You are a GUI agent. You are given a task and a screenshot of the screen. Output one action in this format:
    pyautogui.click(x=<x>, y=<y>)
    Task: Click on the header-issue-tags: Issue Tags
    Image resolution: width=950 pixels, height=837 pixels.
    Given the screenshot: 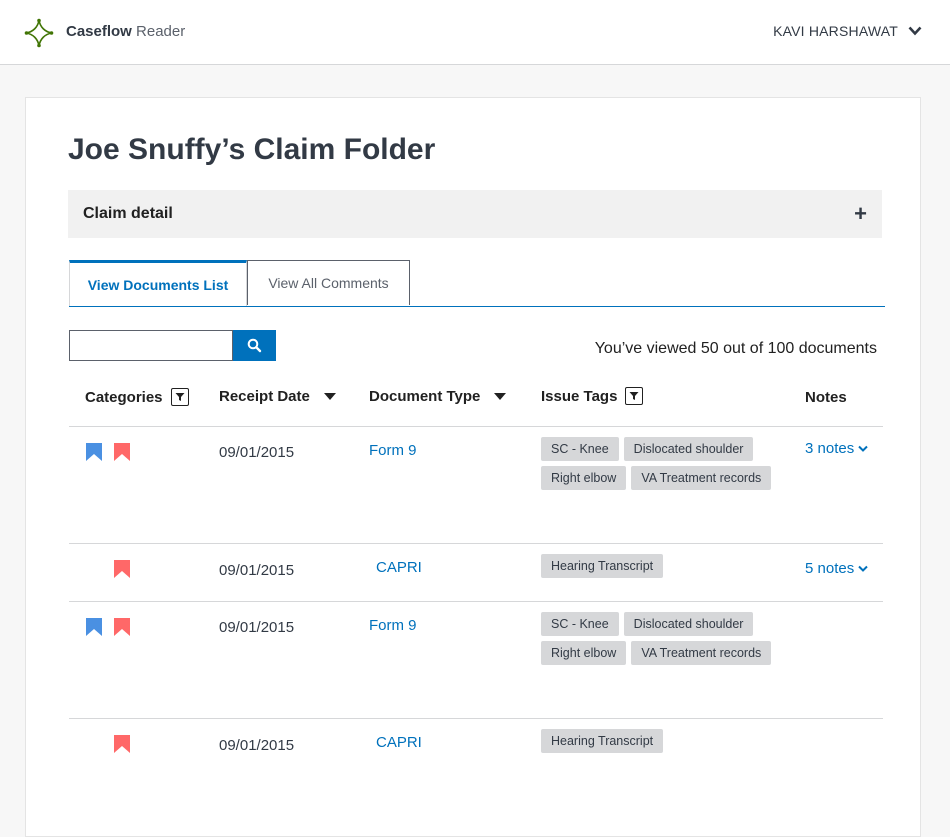 What is the action you would take?
    pyautogui.click(x=592, y=396)
    